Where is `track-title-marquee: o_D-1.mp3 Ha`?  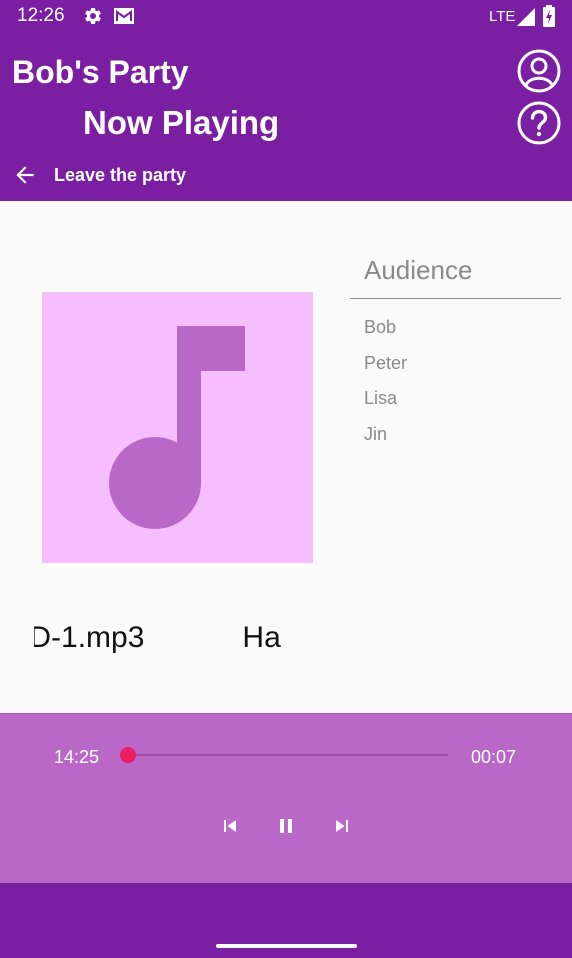 track-title-marquee: o_D-1.mp3 Ha is located at coordinates (183, 644).